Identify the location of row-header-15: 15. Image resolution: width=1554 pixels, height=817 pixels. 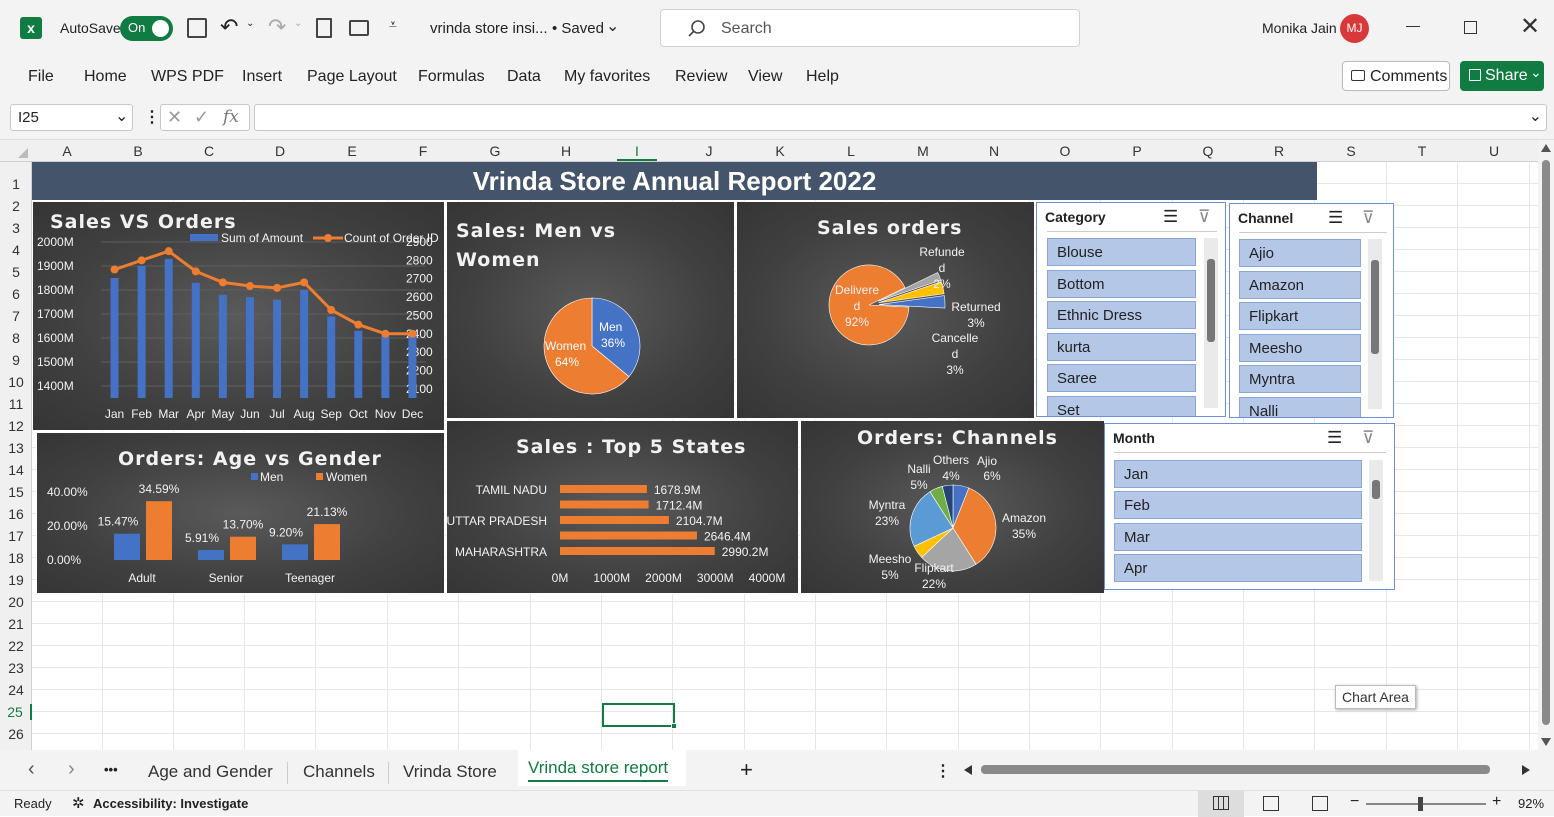
(16, 492).